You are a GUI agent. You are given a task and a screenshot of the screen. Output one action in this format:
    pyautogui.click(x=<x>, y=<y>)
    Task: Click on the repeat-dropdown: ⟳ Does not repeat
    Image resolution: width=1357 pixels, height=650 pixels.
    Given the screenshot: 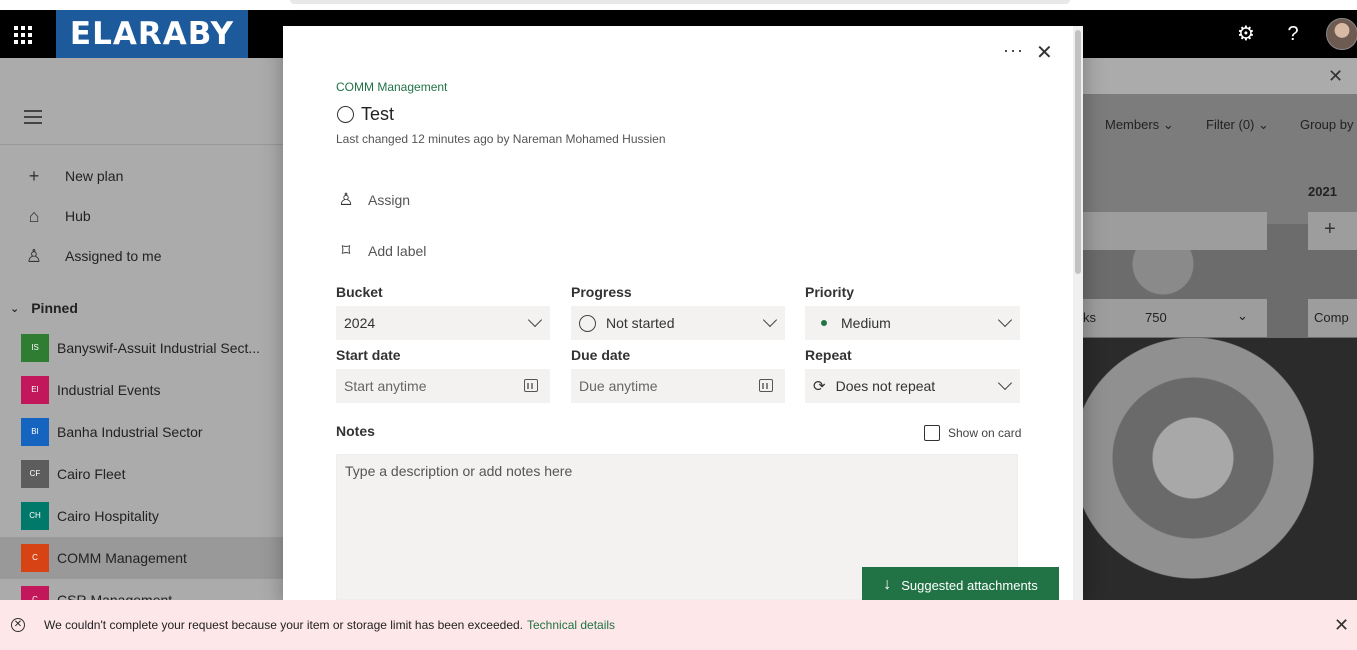 What is the action you would take?
    pyautogui.click(x=912, y=386)
    